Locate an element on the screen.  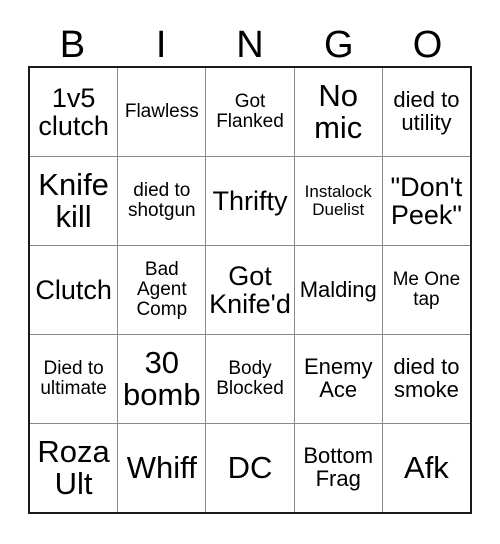
bingo-cell-label: Malding is located at coordinates (338, 289).